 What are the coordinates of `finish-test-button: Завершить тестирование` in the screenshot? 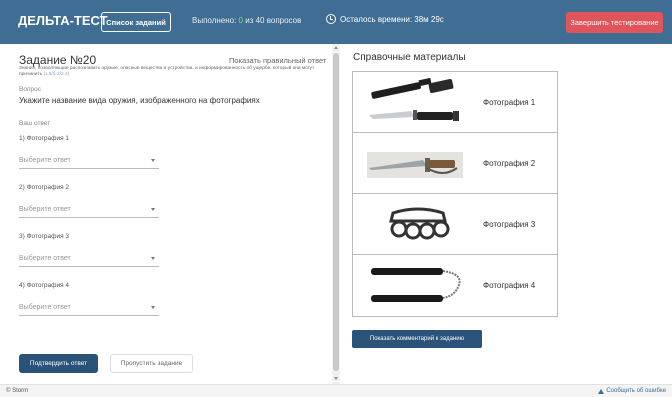 It's located at (614, 22).